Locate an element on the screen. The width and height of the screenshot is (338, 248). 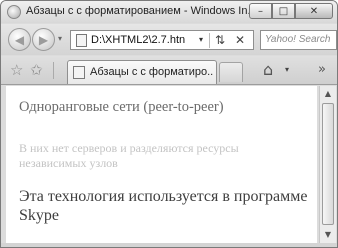
home-icon: ⌂ is located at coordinates (268, 69).